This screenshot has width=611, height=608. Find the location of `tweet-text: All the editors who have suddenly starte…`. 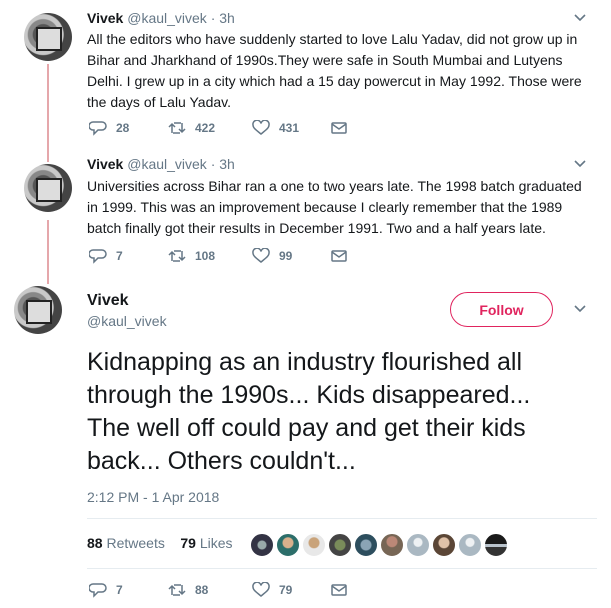

tweet-text: All the editors who have suddenly starte… is located at coordinates (339, 71).